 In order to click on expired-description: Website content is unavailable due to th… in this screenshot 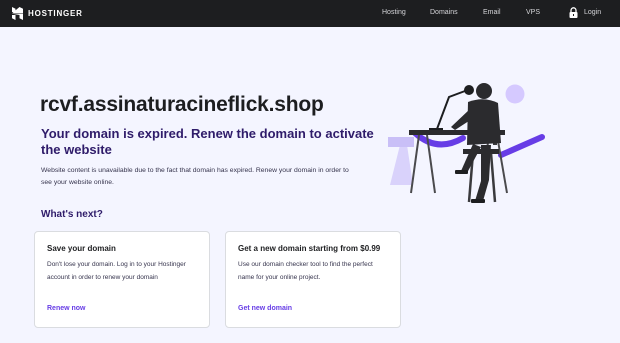, I will do `click(195, 176)`.